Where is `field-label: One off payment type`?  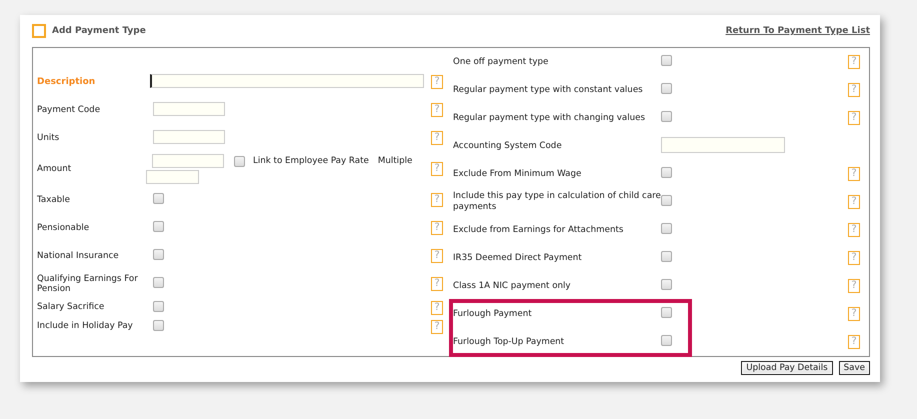 field-label: One off payment type is located at coordinates (501, 62).